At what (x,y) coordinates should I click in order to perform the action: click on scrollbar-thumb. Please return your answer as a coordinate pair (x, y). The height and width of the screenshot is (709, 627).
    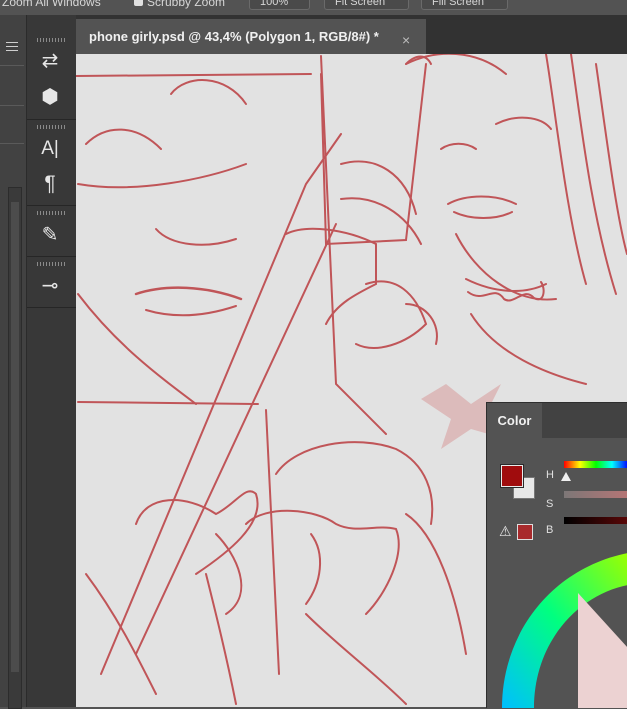
    Looking at the image, I should click on (15, 437).